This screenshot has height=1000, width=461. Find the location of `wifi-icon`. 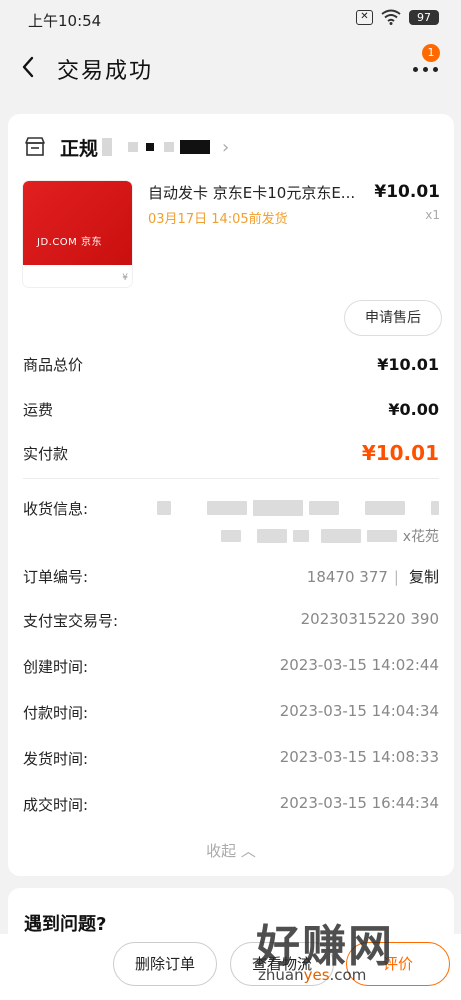

wifi-icon is located at coordinates (391, 17).